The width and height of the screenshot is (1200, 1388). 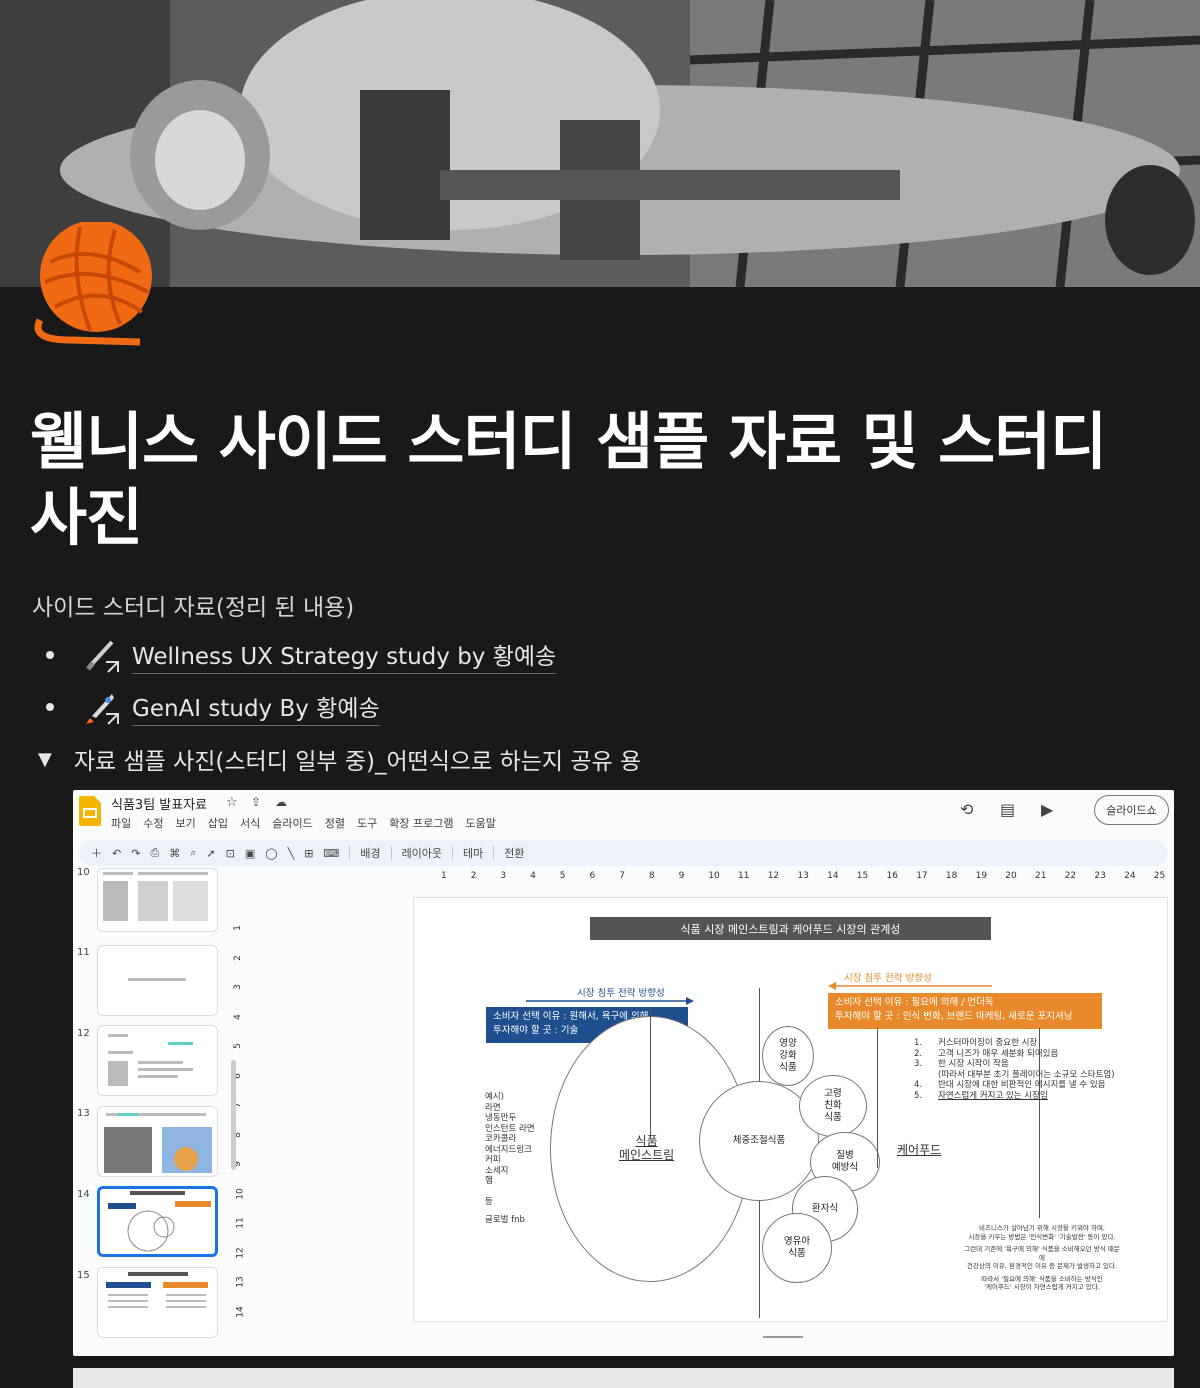 What do you see at coordinates (233, 1115) in the screenshot?
I see `filmstrip-scrollbar` at bounding box center [233, 1115].